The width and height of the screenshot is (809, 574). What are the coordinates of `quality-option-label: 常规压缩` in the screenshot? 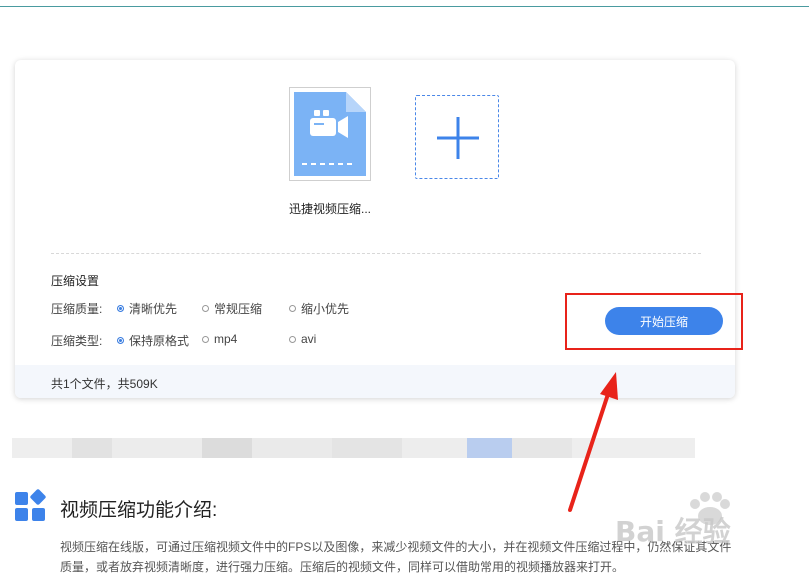 It's located at (238, 309).